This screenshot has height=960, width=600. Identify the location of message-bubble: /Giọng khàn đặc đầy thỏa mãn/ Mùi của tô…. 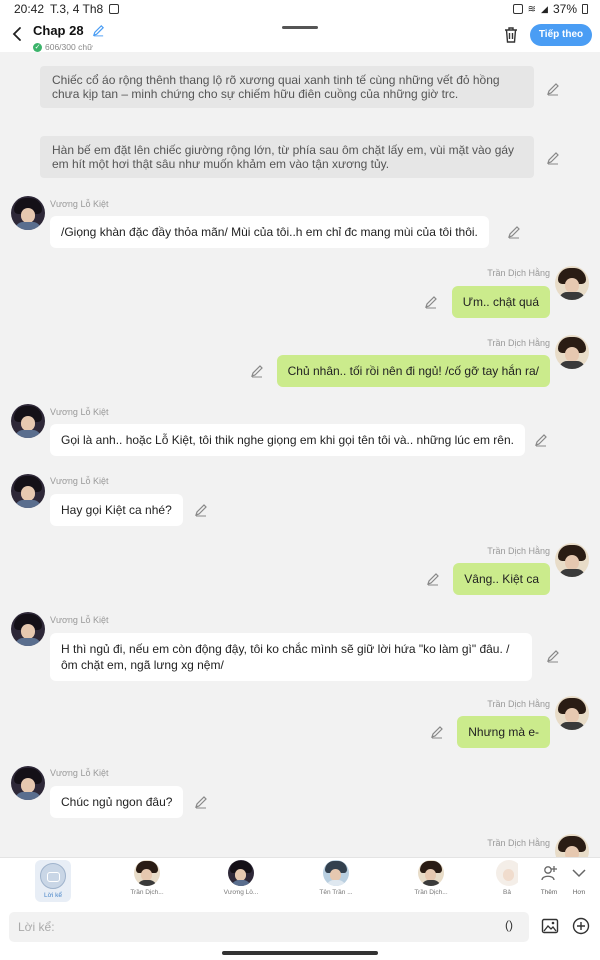
(269, 232).